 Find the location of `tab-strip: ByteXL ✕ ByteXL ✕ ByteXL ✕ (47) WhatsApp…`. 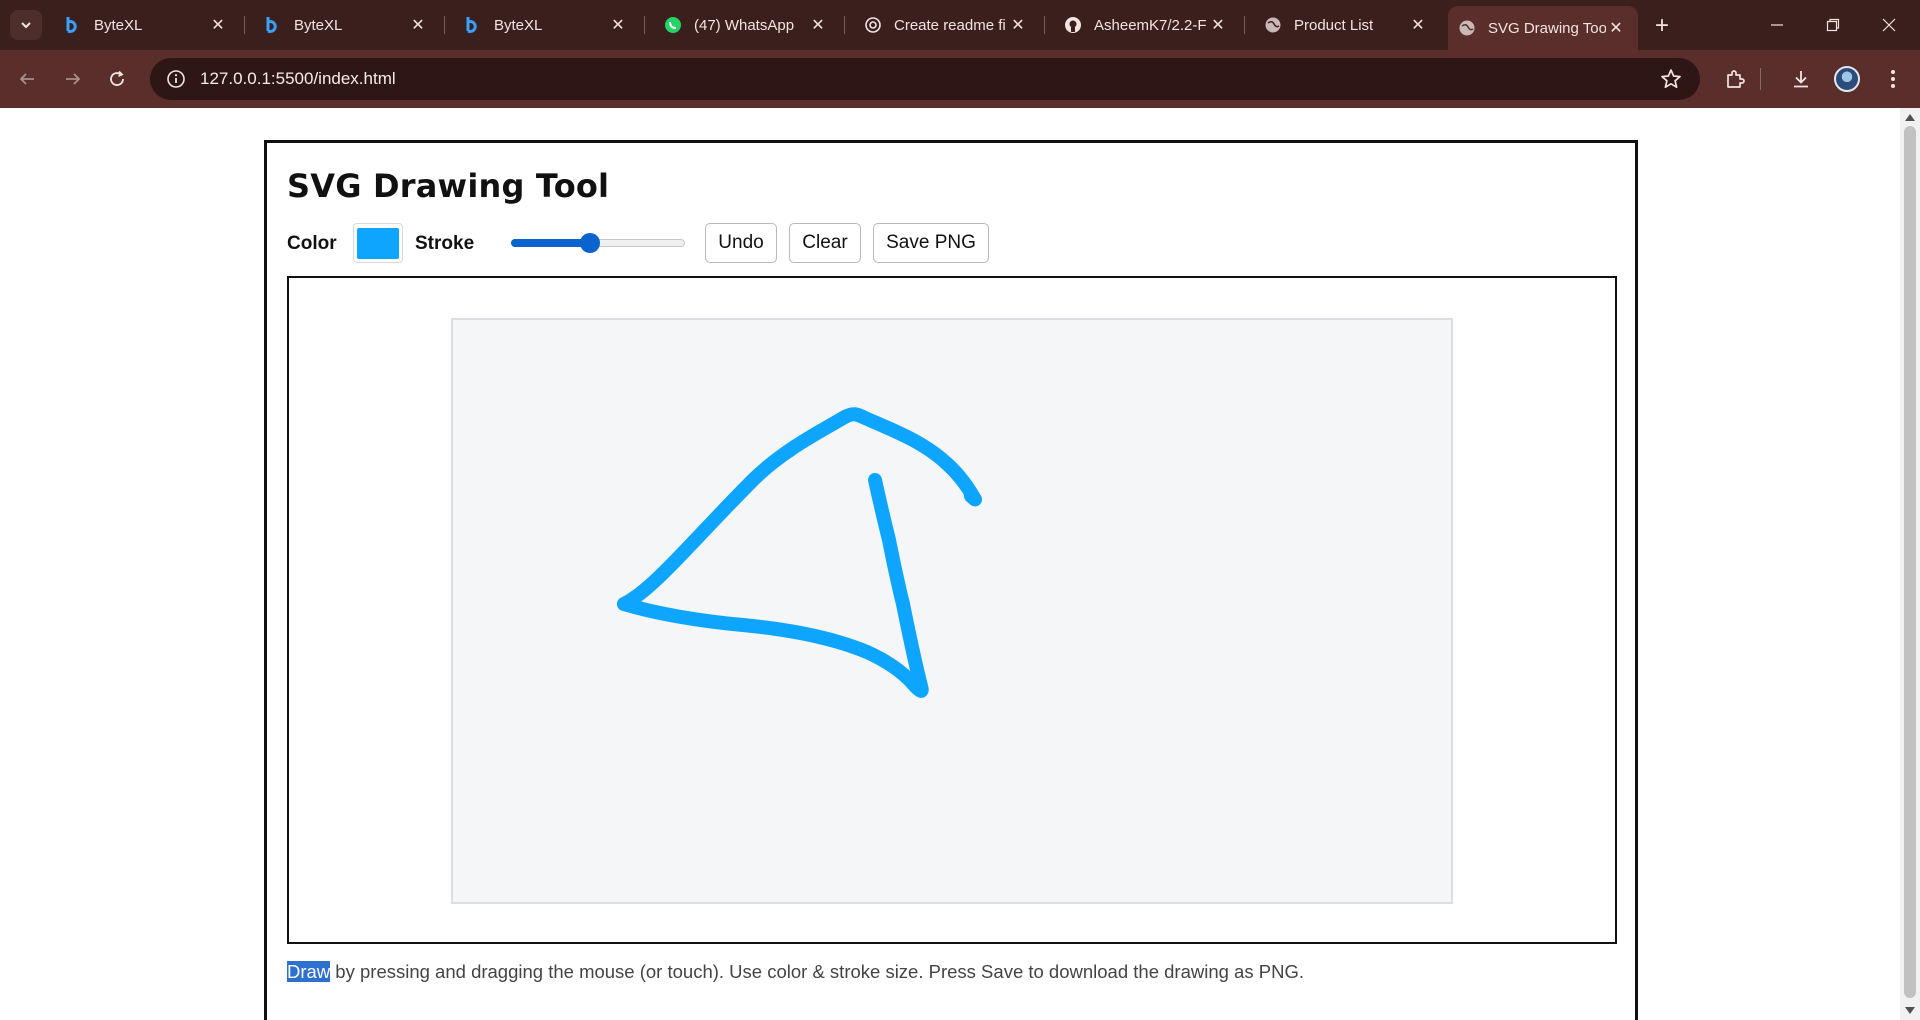

tab-strip: ByteXL ✕ ByteXL ✕ ByteXL ✕ (47) WhatsApp… is located at coordinates (960, 25).